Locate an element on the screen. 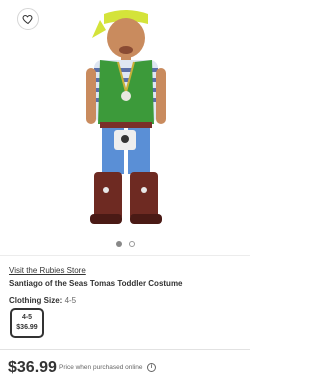 The image size is (320, 388). price-note: Price when purchased online is located at coordinates (101, 367).